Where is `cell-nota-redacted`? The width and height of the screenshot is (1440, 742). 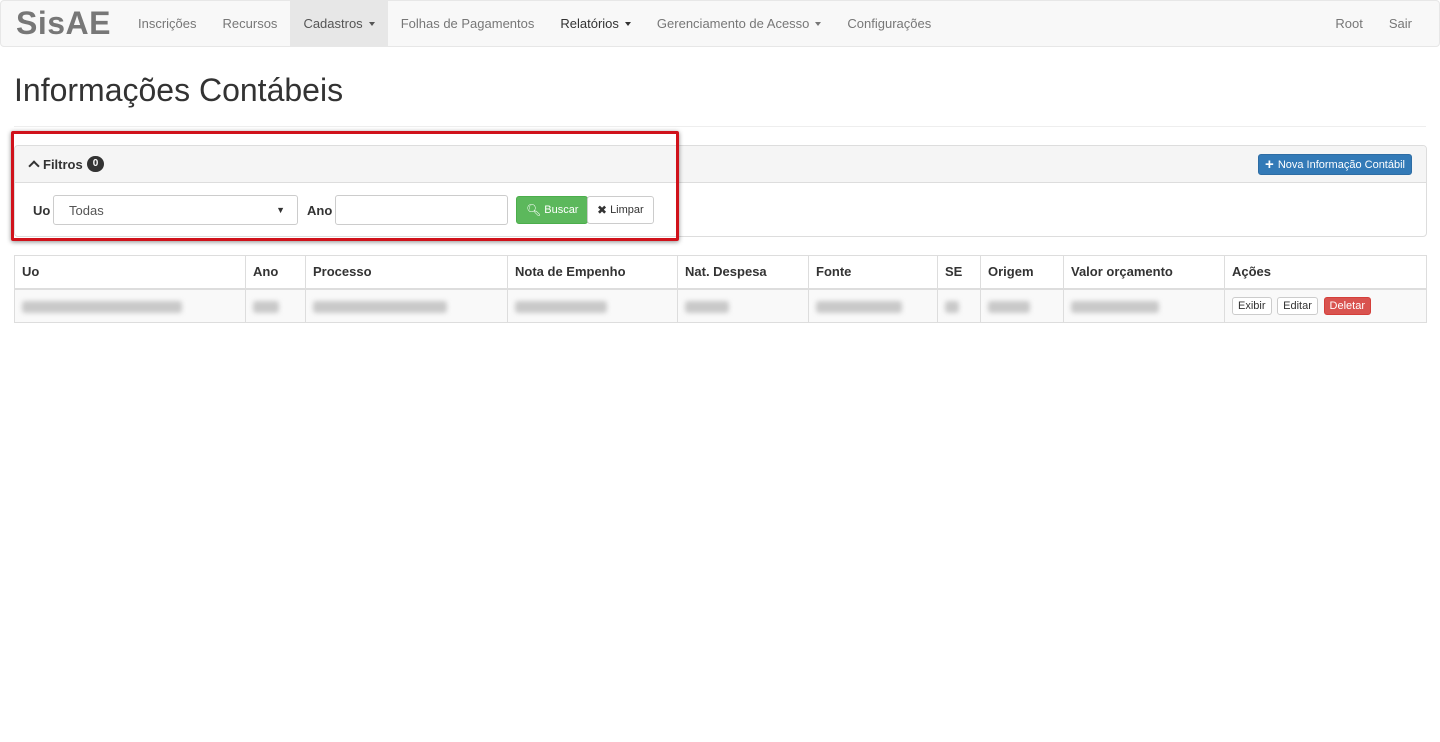
cell-nota-redacted is located at coordinates (592, 305).